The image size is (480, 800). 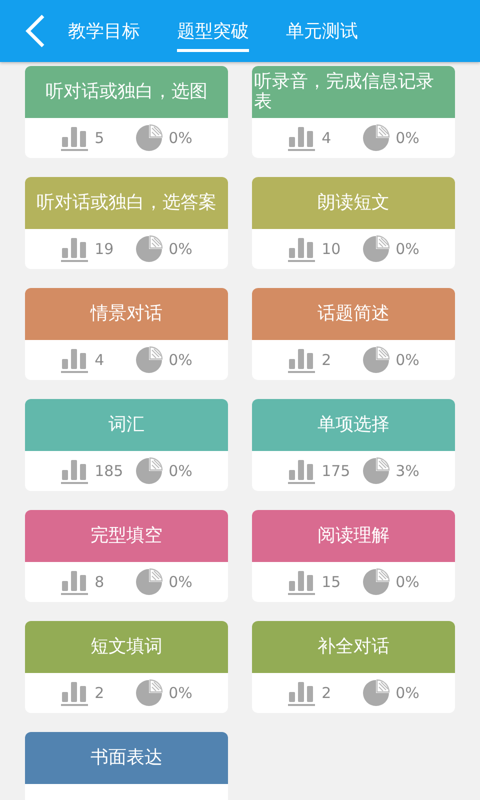 I want to click on question-count: 175, so click(x=337, y=471).